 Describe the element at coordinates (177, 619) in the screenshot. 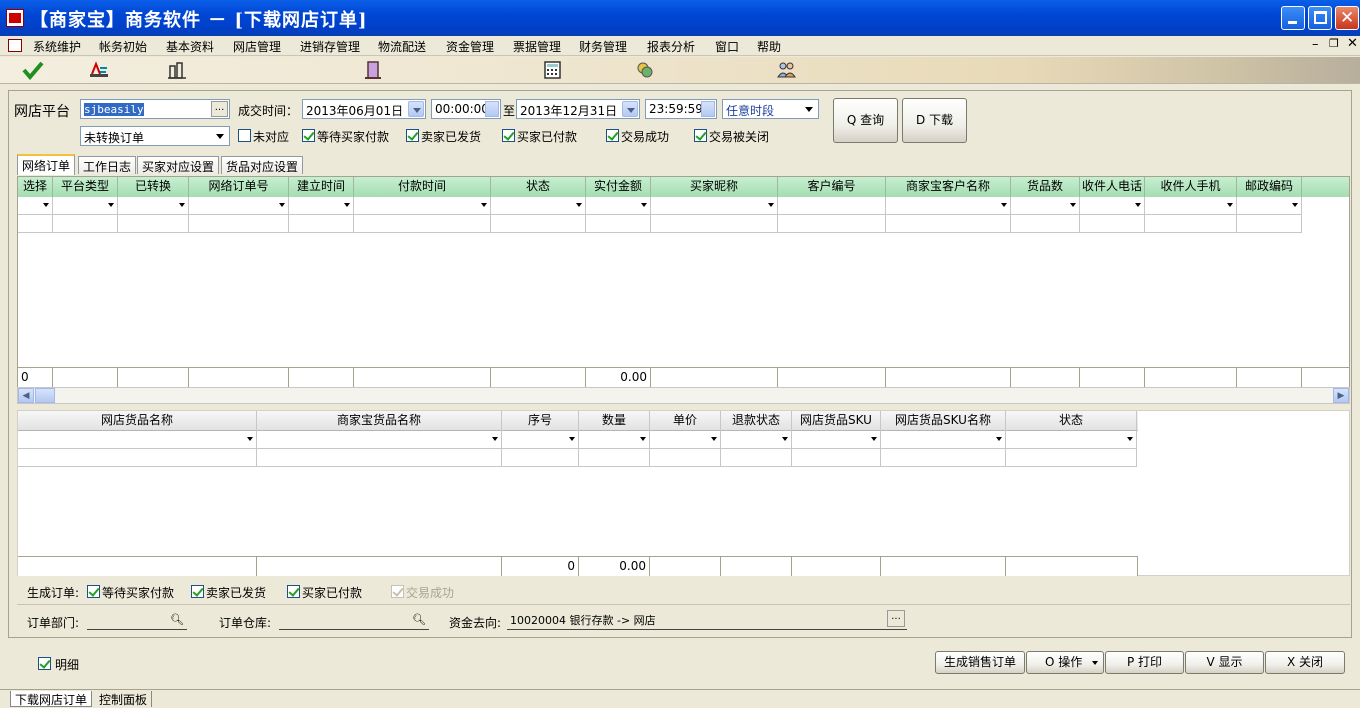

I see `search-icon: 🔍︎` at that location.